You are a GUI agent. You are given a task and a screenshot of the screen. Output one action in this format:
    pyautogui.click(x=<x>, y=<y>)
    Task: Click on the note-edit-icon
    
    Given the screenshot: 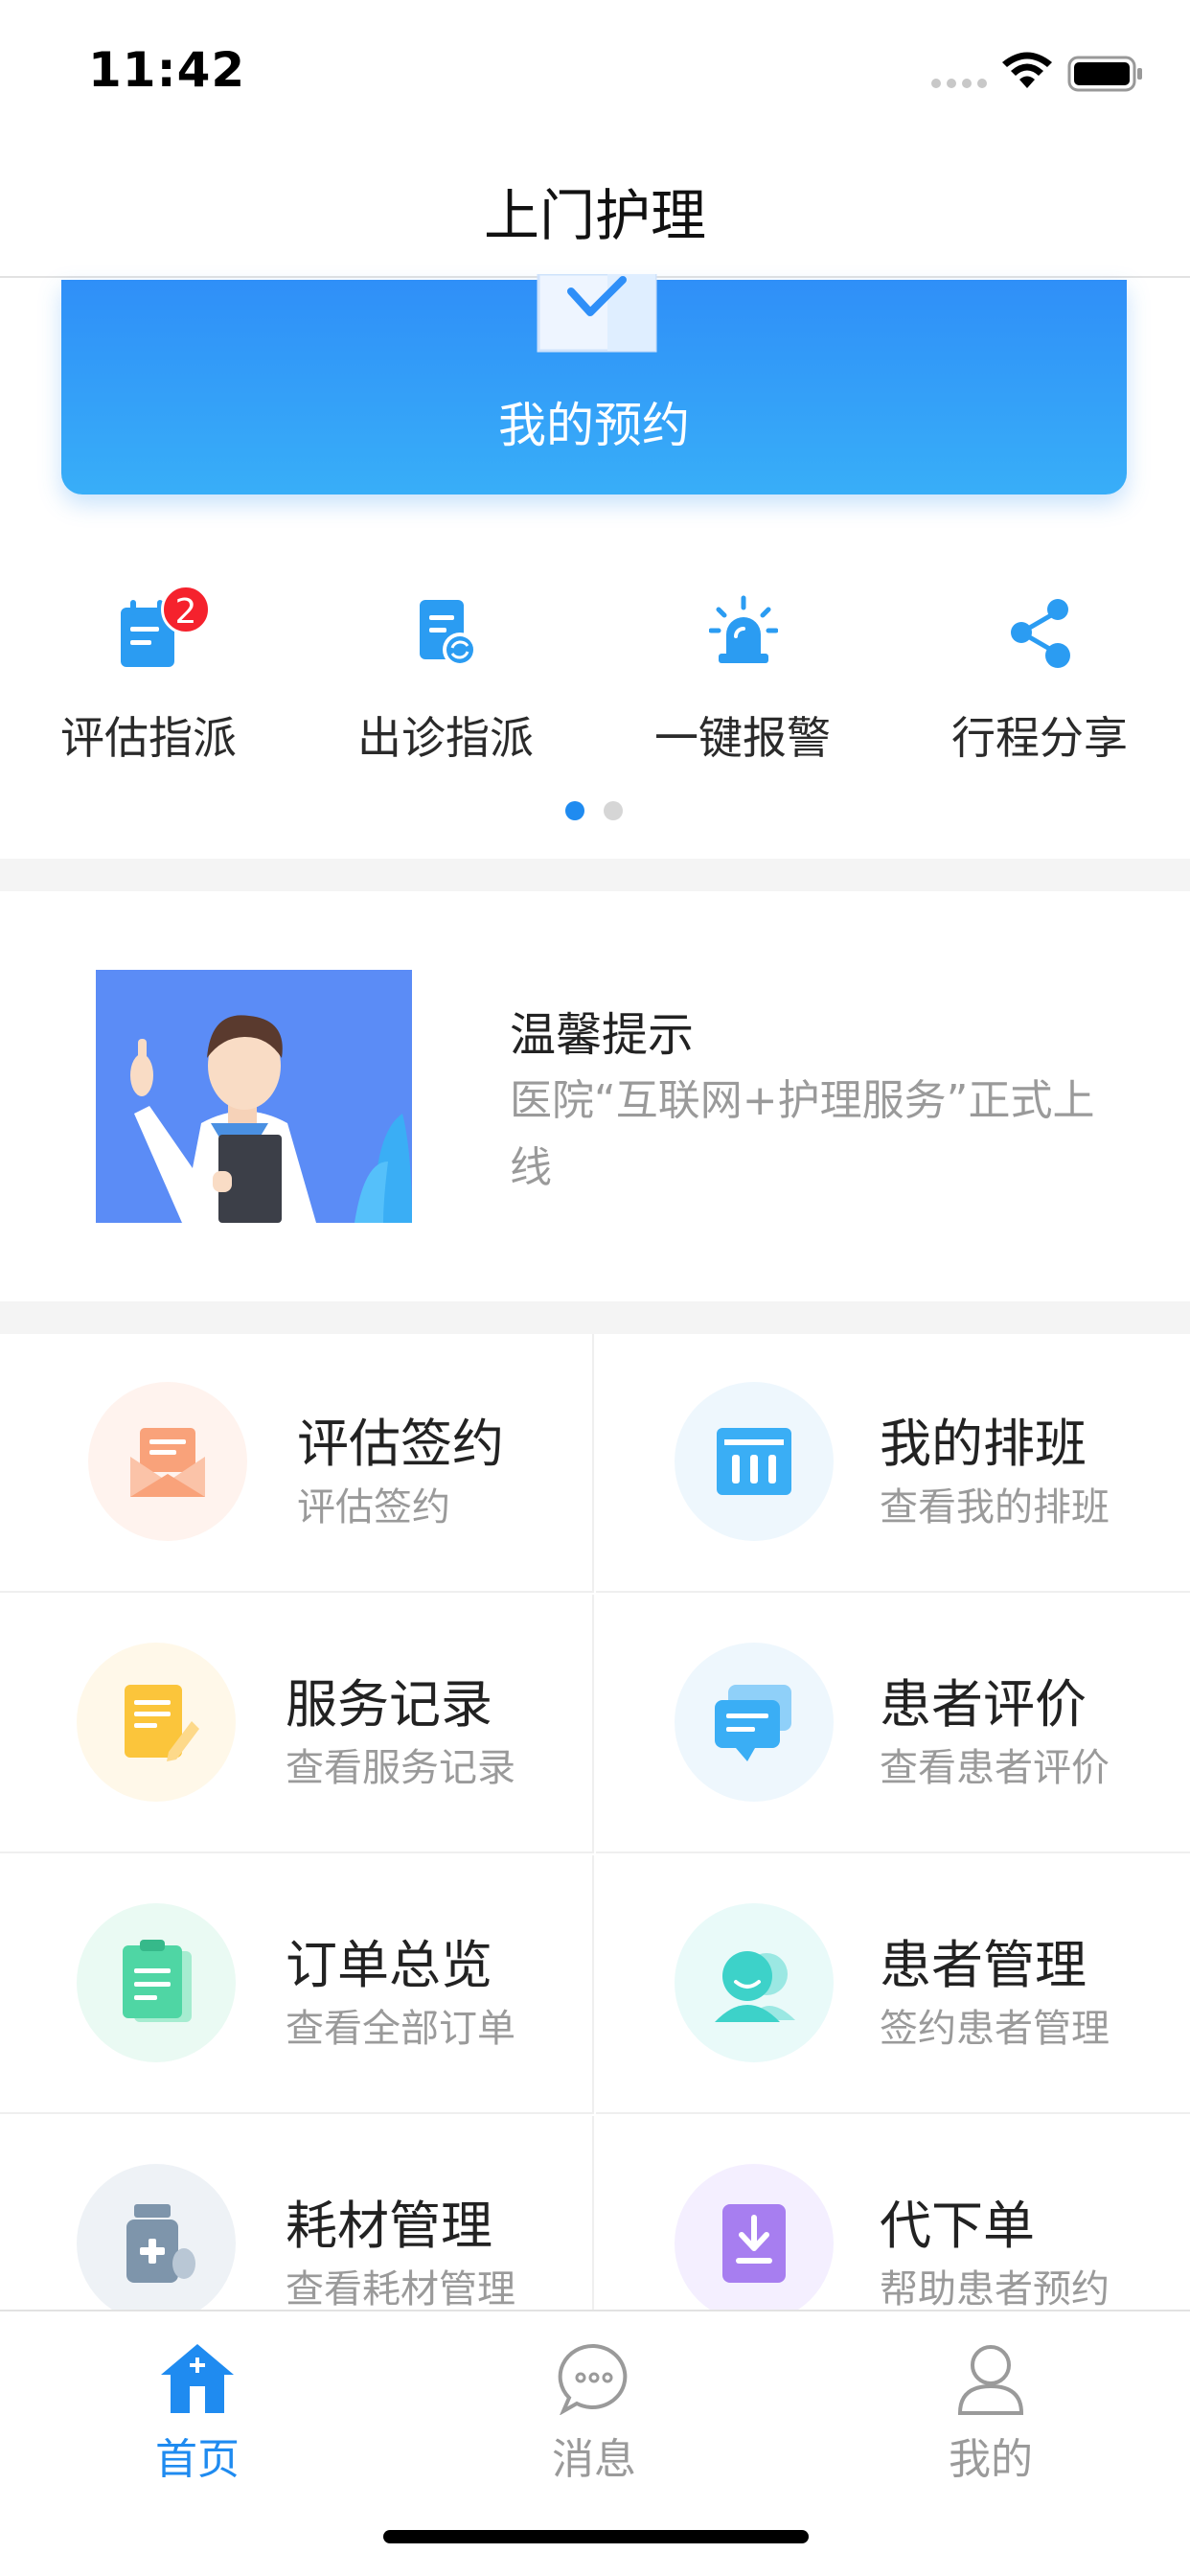 What is the action you would take?
    pyautogui.click(x=162, y=1723)
    